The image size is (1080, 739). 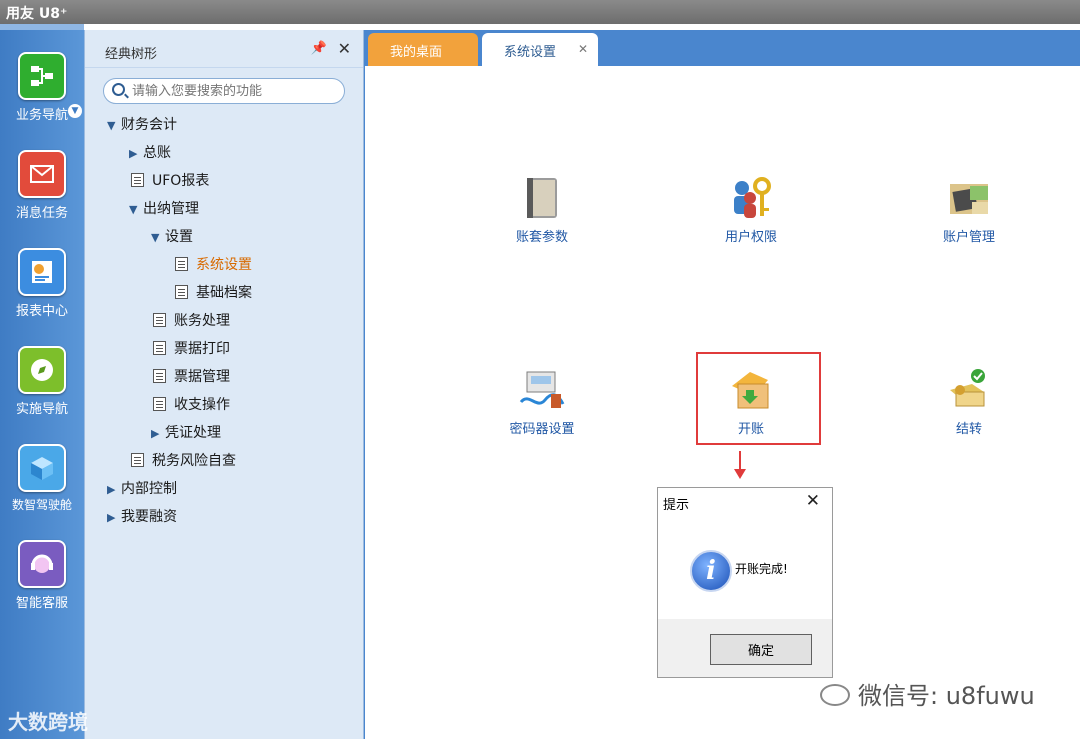 What do you see at coordinates (42, 174) in the screenshot?
I see `message-icon` at bounding box center [42, 174].